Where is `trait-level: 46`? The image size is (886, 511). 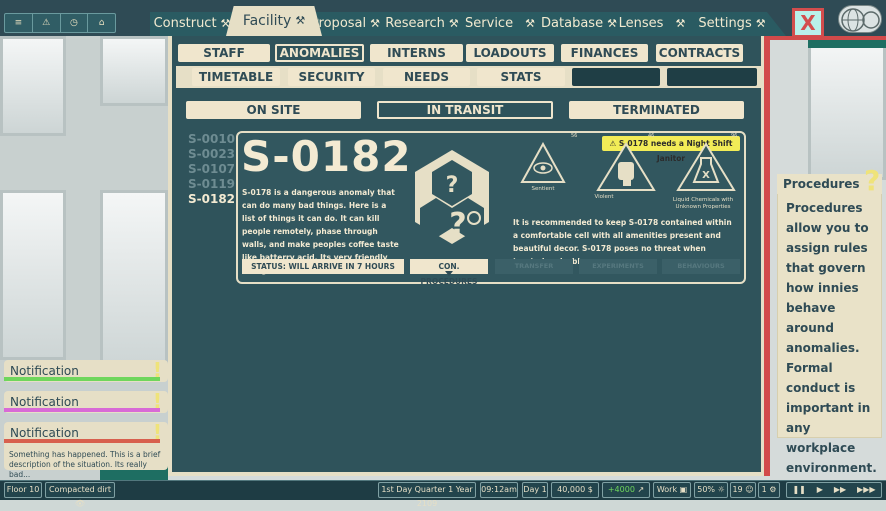
trait-level: 46 is located at coordinates (651, 136).